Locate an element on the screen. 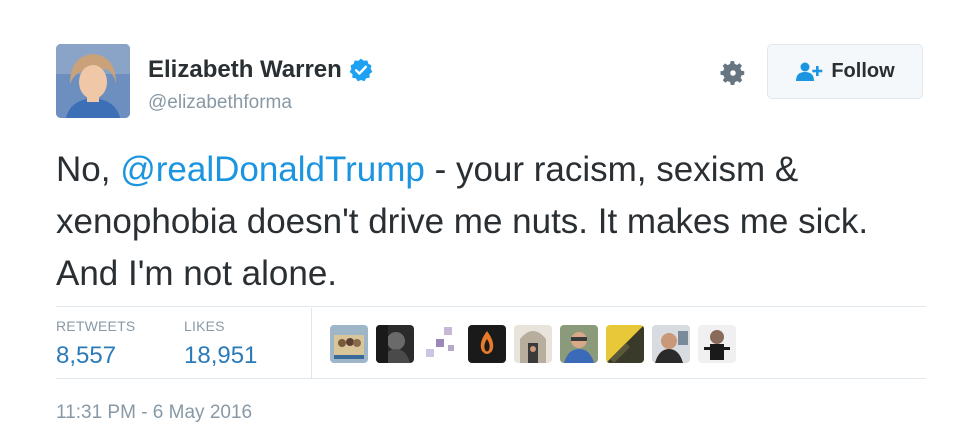 The height and width of the screenshot is (444, 980). avatar-image is located at coordinates (93, 81).